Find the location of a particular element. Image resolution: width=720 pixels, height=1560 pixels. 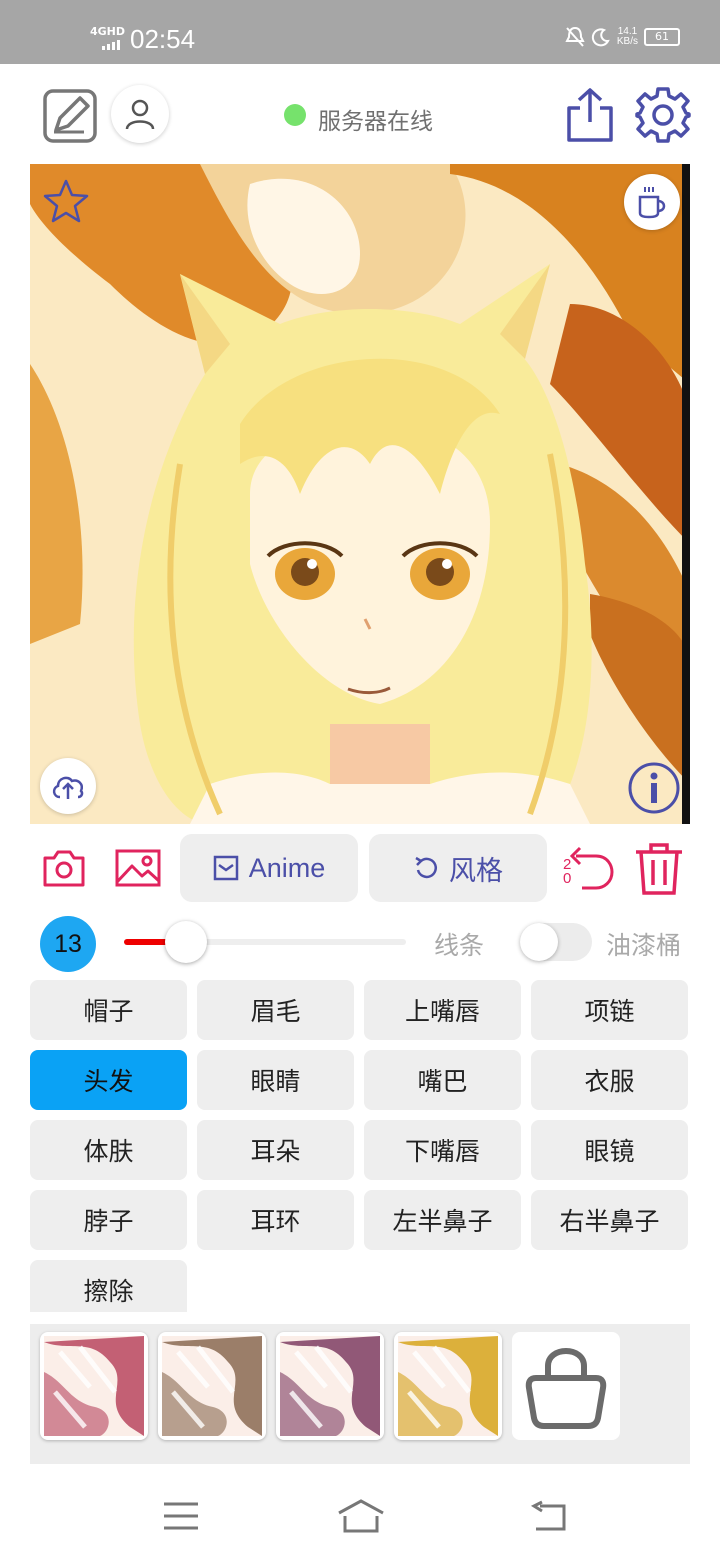

system-nav-bar is located at coordinates (360, 1515).